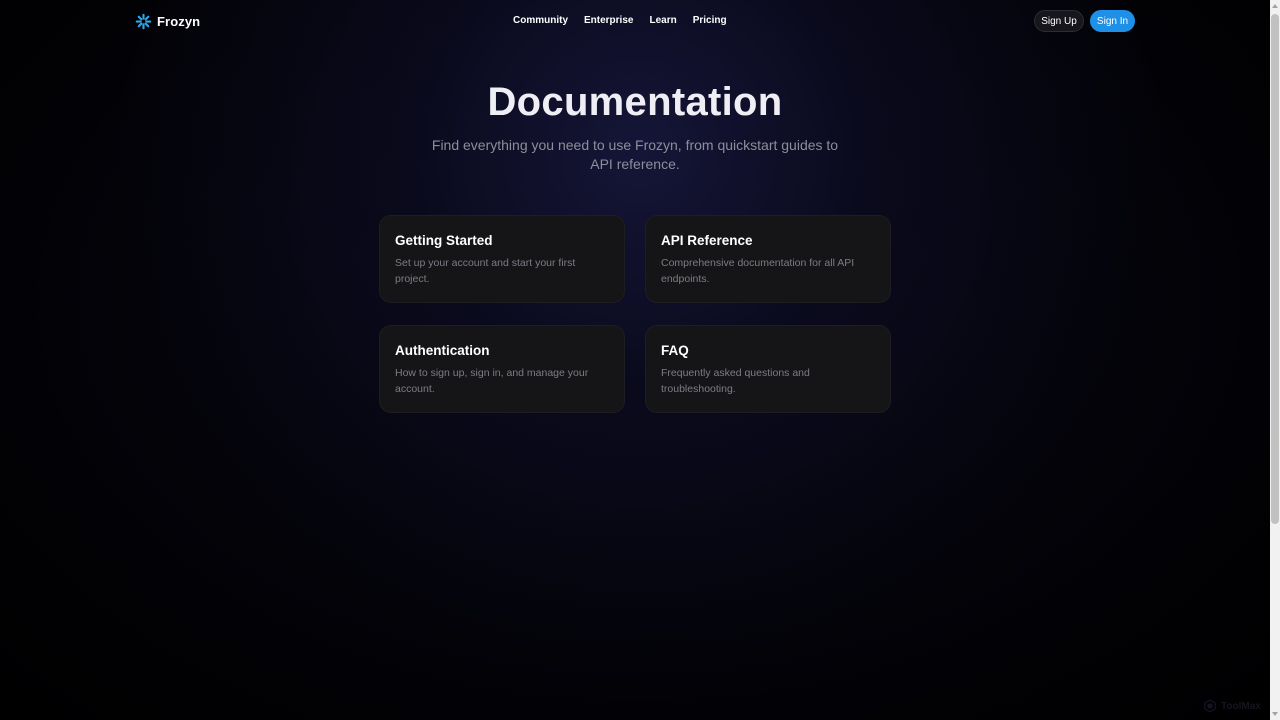  Describe the element at coordinates (442, 350) in the screenshot. I see `card-title: Authentication` at that location.